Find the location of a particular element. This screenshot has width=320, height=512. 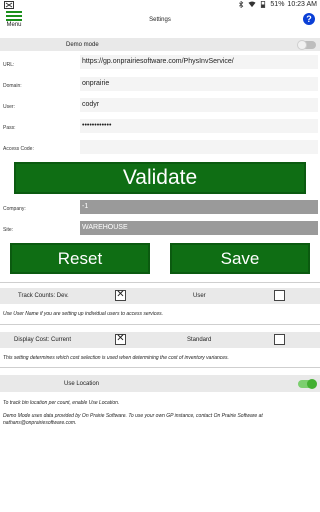

page-title: Settings is located at coordinates (160, 20).